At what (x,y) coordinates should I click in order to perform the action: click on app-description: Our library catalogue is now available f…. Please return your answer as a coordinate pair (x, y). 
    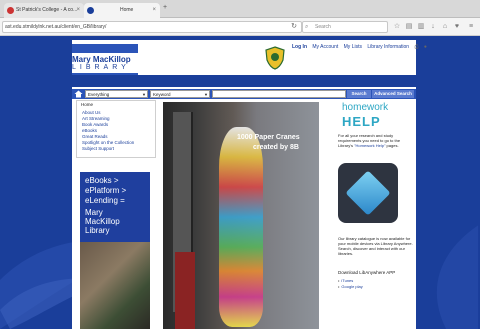
    Looking at the image, I should click on (375, 246).